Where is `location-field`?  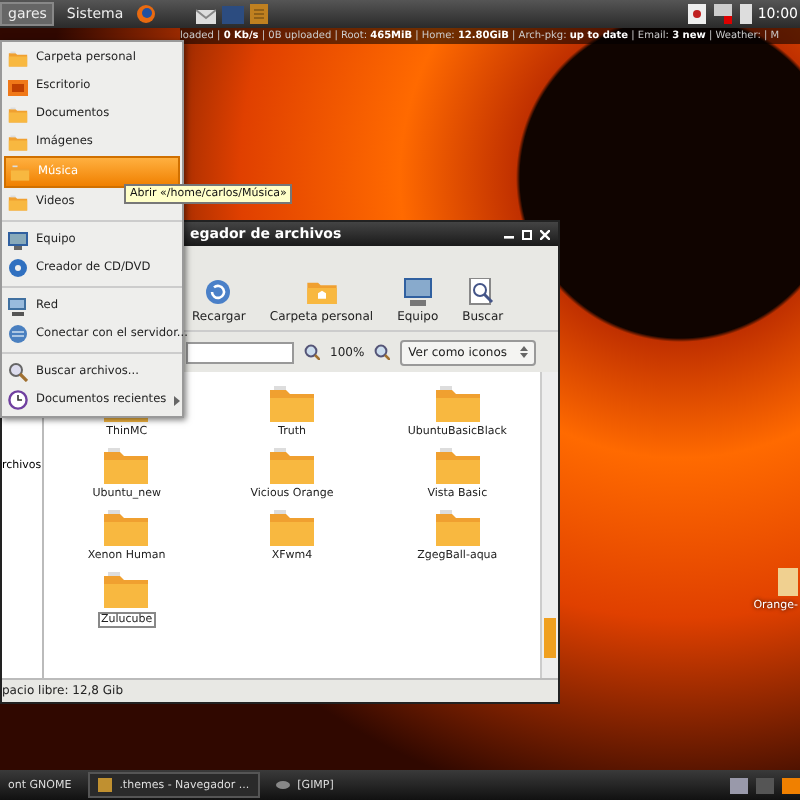
location-field is located at coordinates (240, 352).